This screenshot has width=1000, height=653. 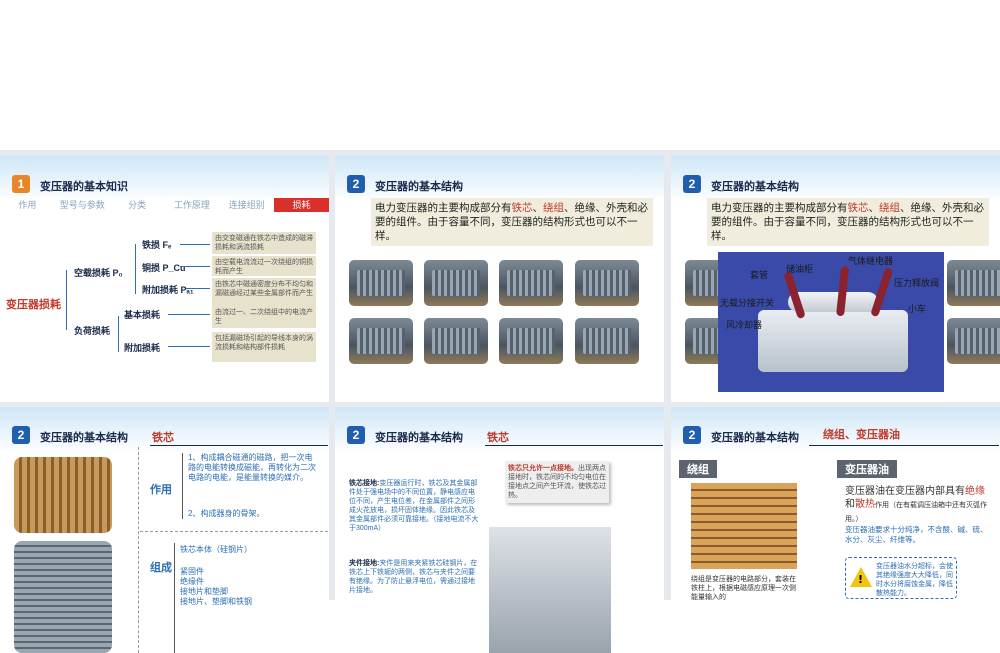 What do you see at coordinates (743, 588) in the screenshot?
I see `winding-description: 绕组是变压器的电路部分，套装在铁柱上，根据电磁感应原理一次侧能量输入的` at bounding box center [743, 588].